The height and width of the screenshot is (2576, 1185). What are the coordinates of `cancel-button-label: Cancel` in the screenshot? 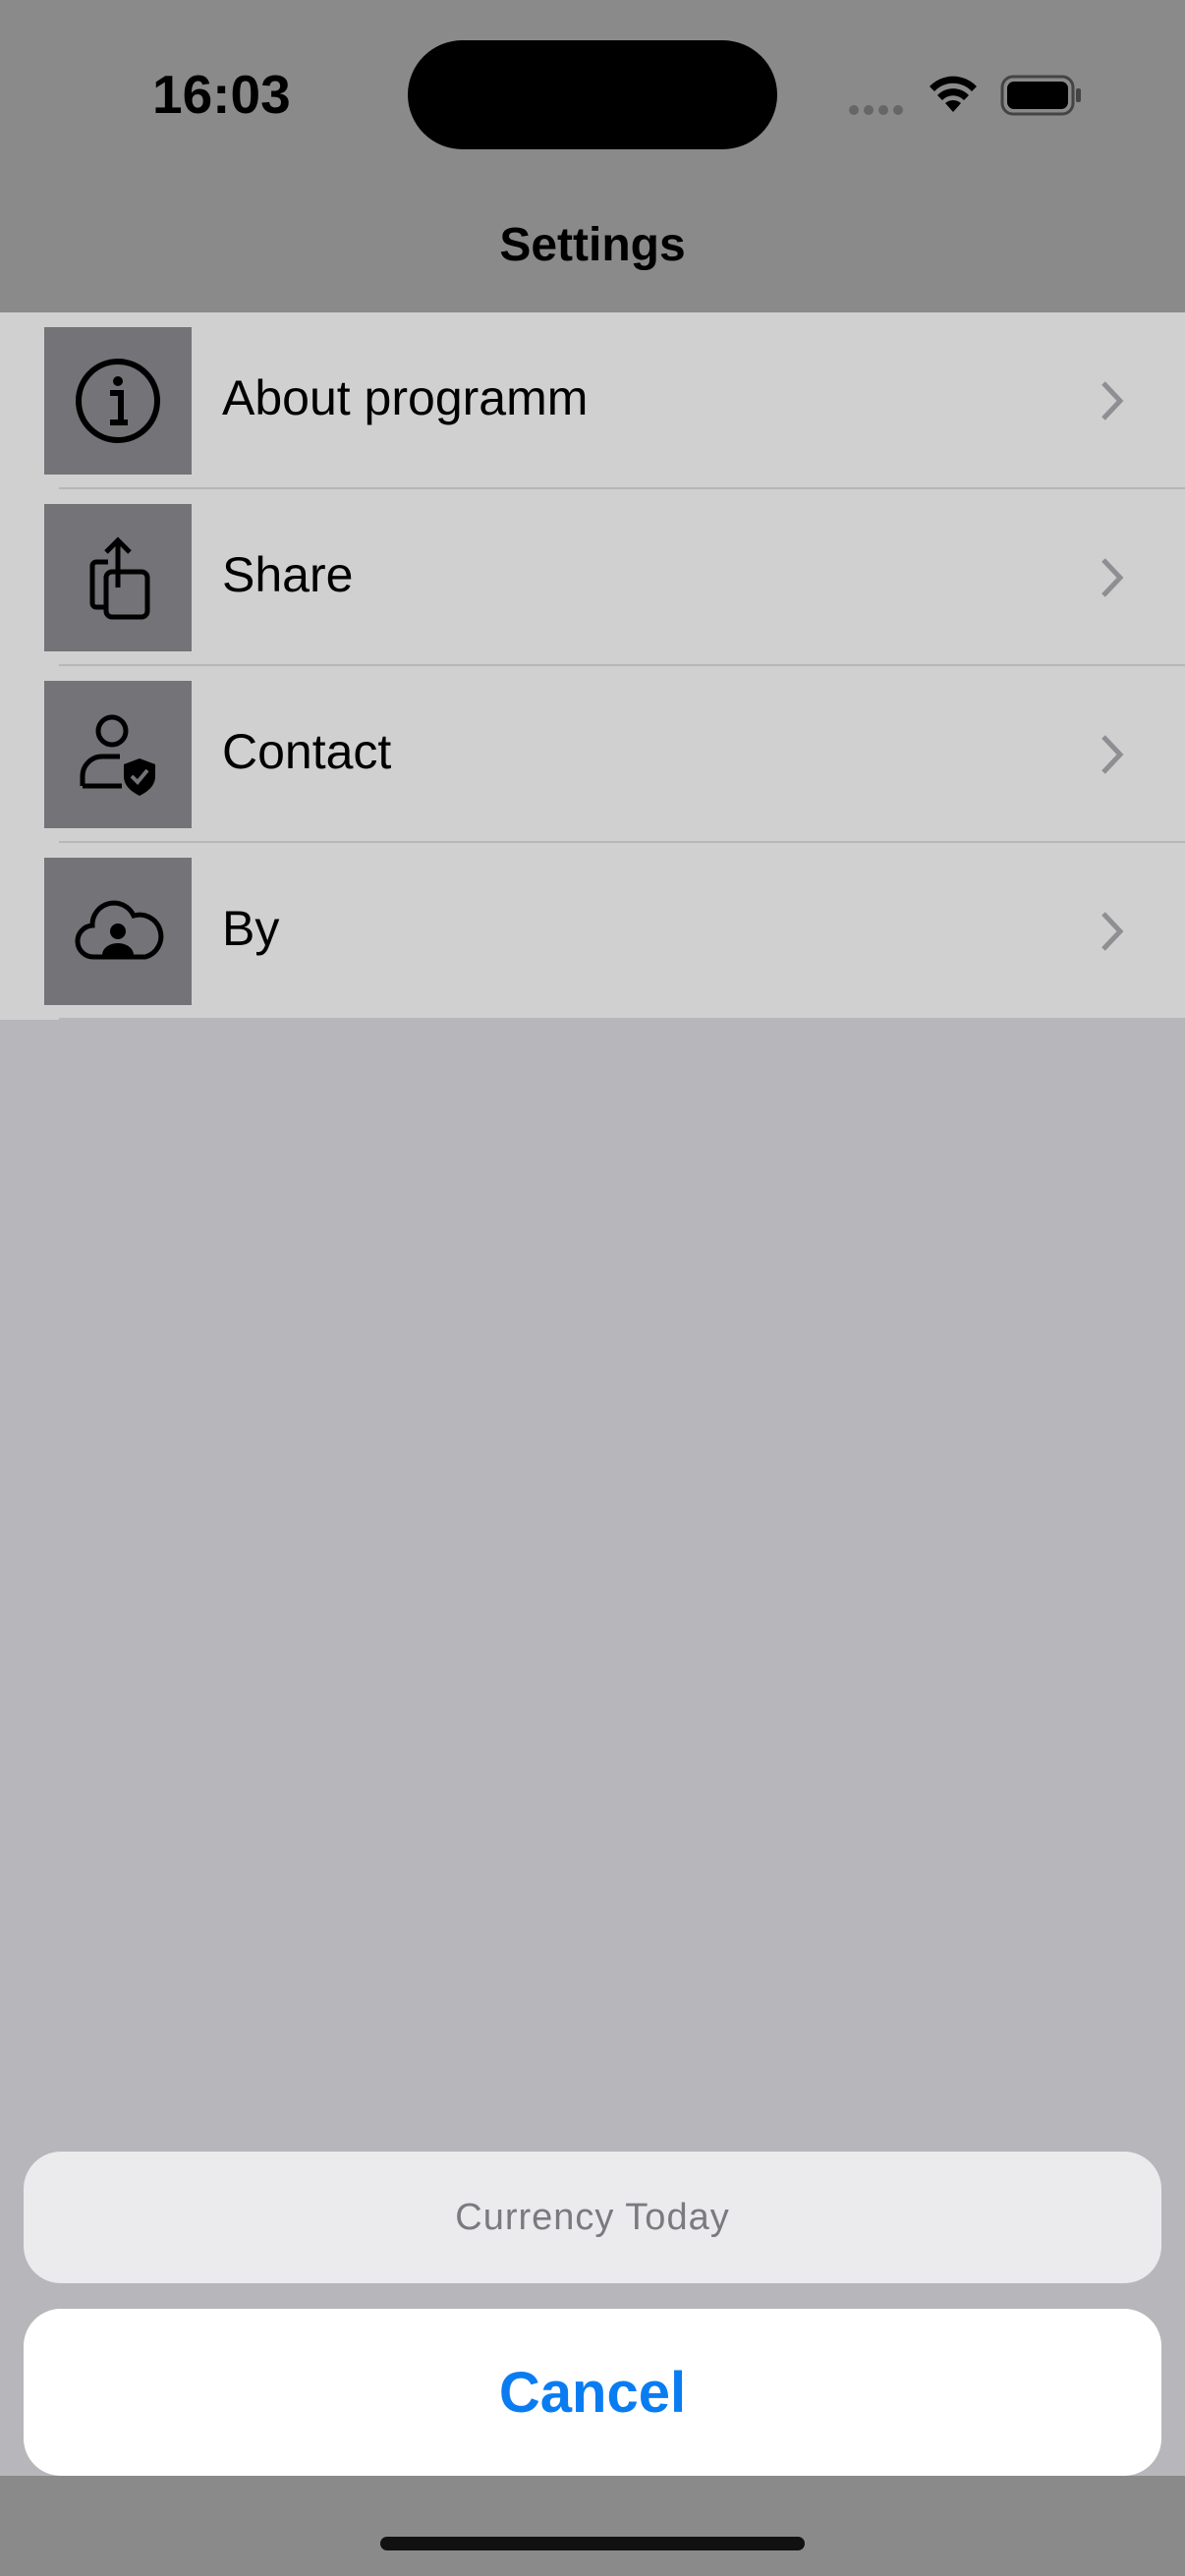 It's located at (592, 2392).